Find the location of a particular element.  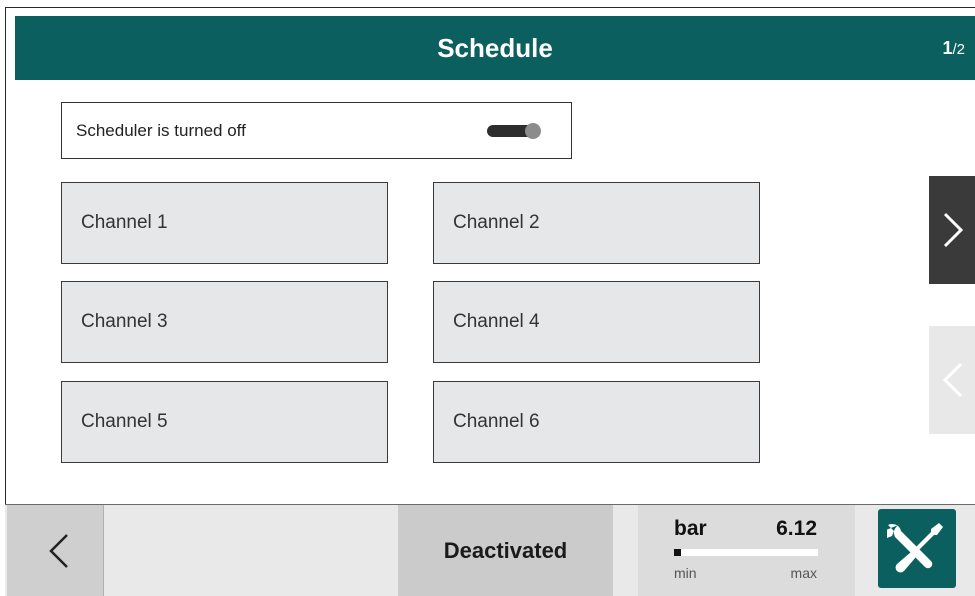

channel-label: Channel 4 is located at coordinates (496, 321).